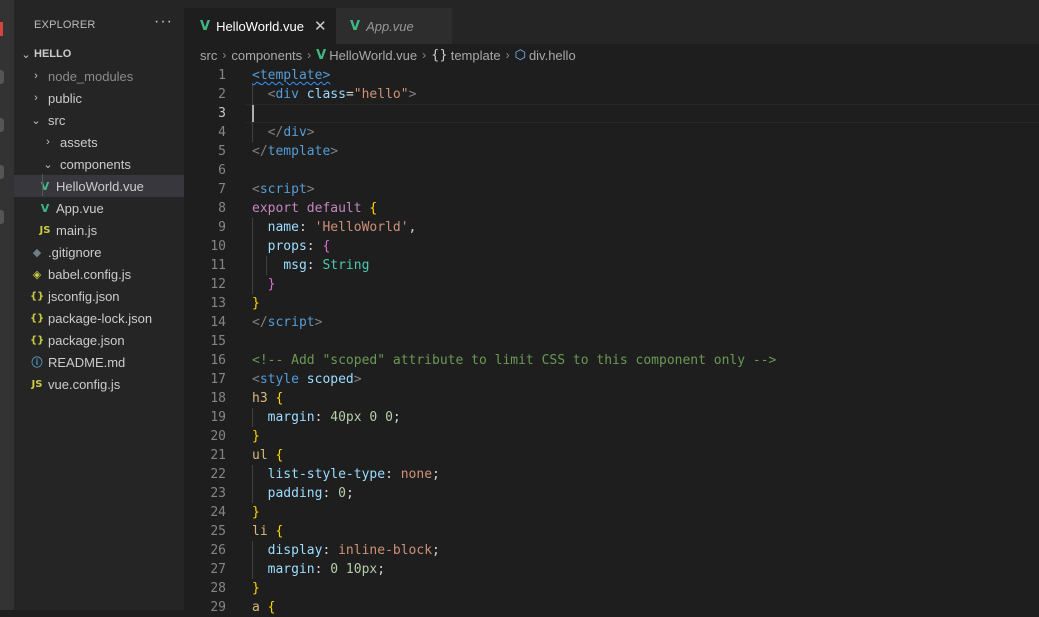 This screenshot has height=617, width=1039. What do you see at coordinates (611, 75) in the screenshot?
I see `code-line: 1 <template>` at bounding box center [611, 75].